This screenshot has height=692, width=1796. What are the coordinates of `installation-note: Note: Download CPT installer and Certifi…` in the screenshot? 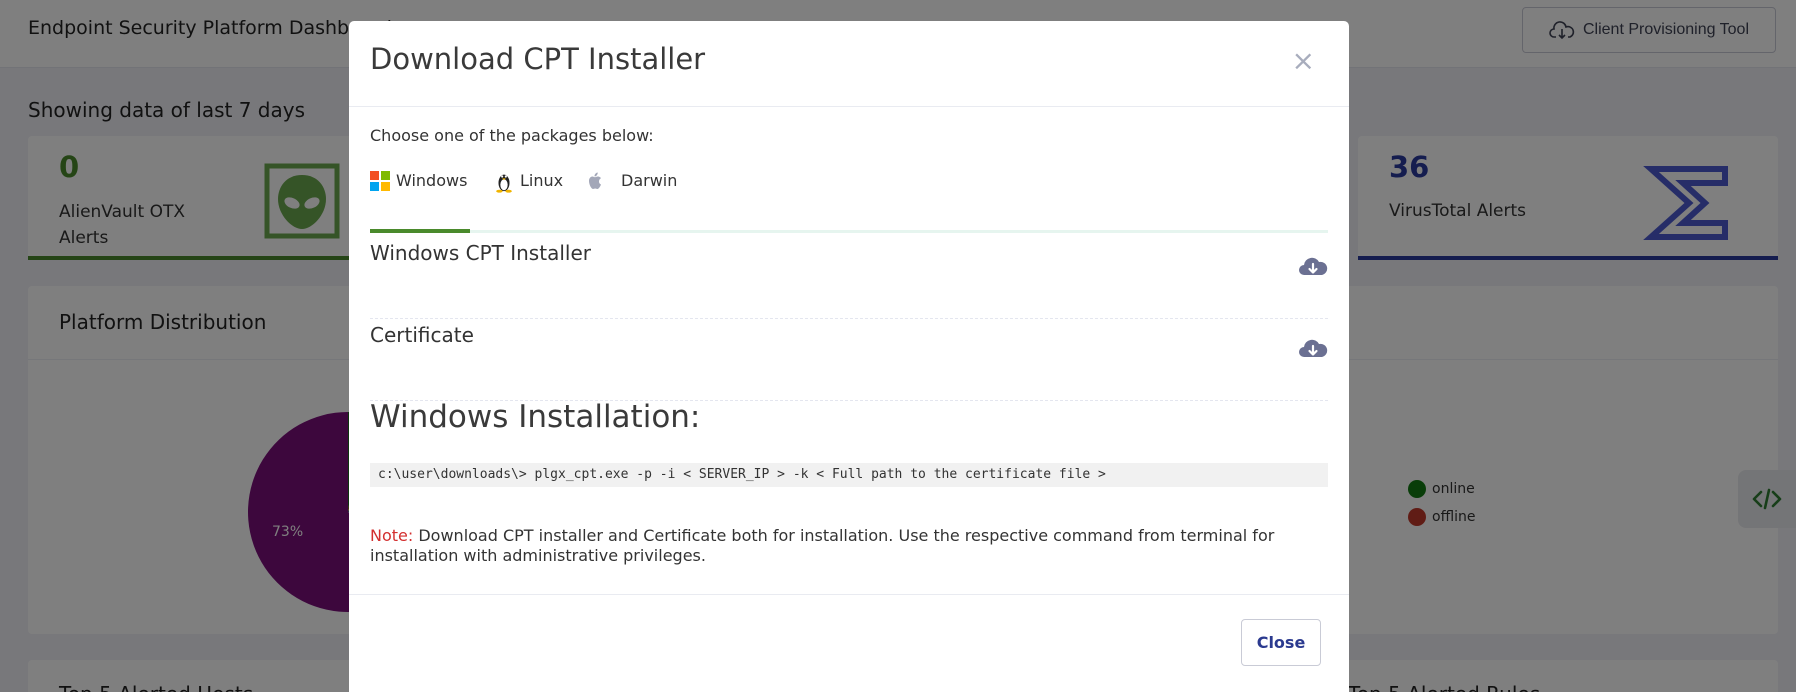 It's located at (849, 546).